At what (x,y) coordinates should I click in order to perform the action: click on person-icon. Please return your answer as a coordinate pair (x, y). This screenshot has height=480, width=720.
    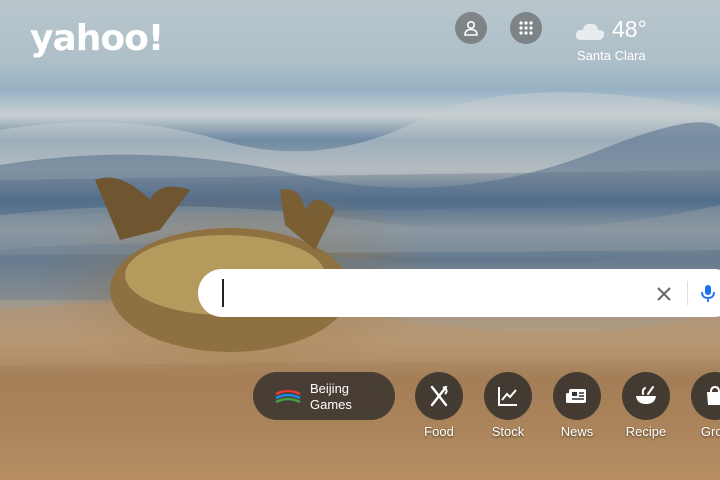
    Looking at the image, I should click on (471, 28).